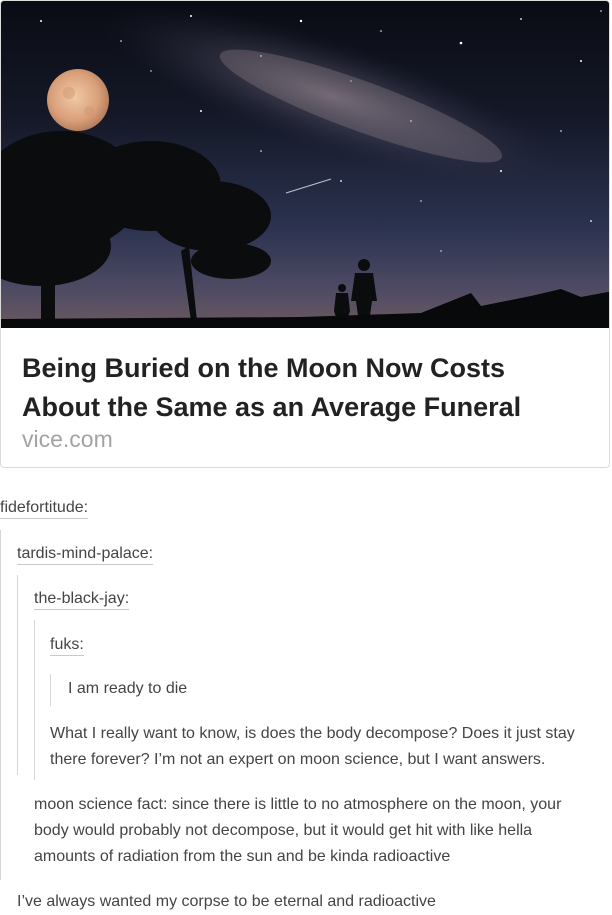 The width and height of the screenshot is (612, 915). Describe the element at coordinates (17, 675) in the screenshot. I see `quote-border-level2` at that location.